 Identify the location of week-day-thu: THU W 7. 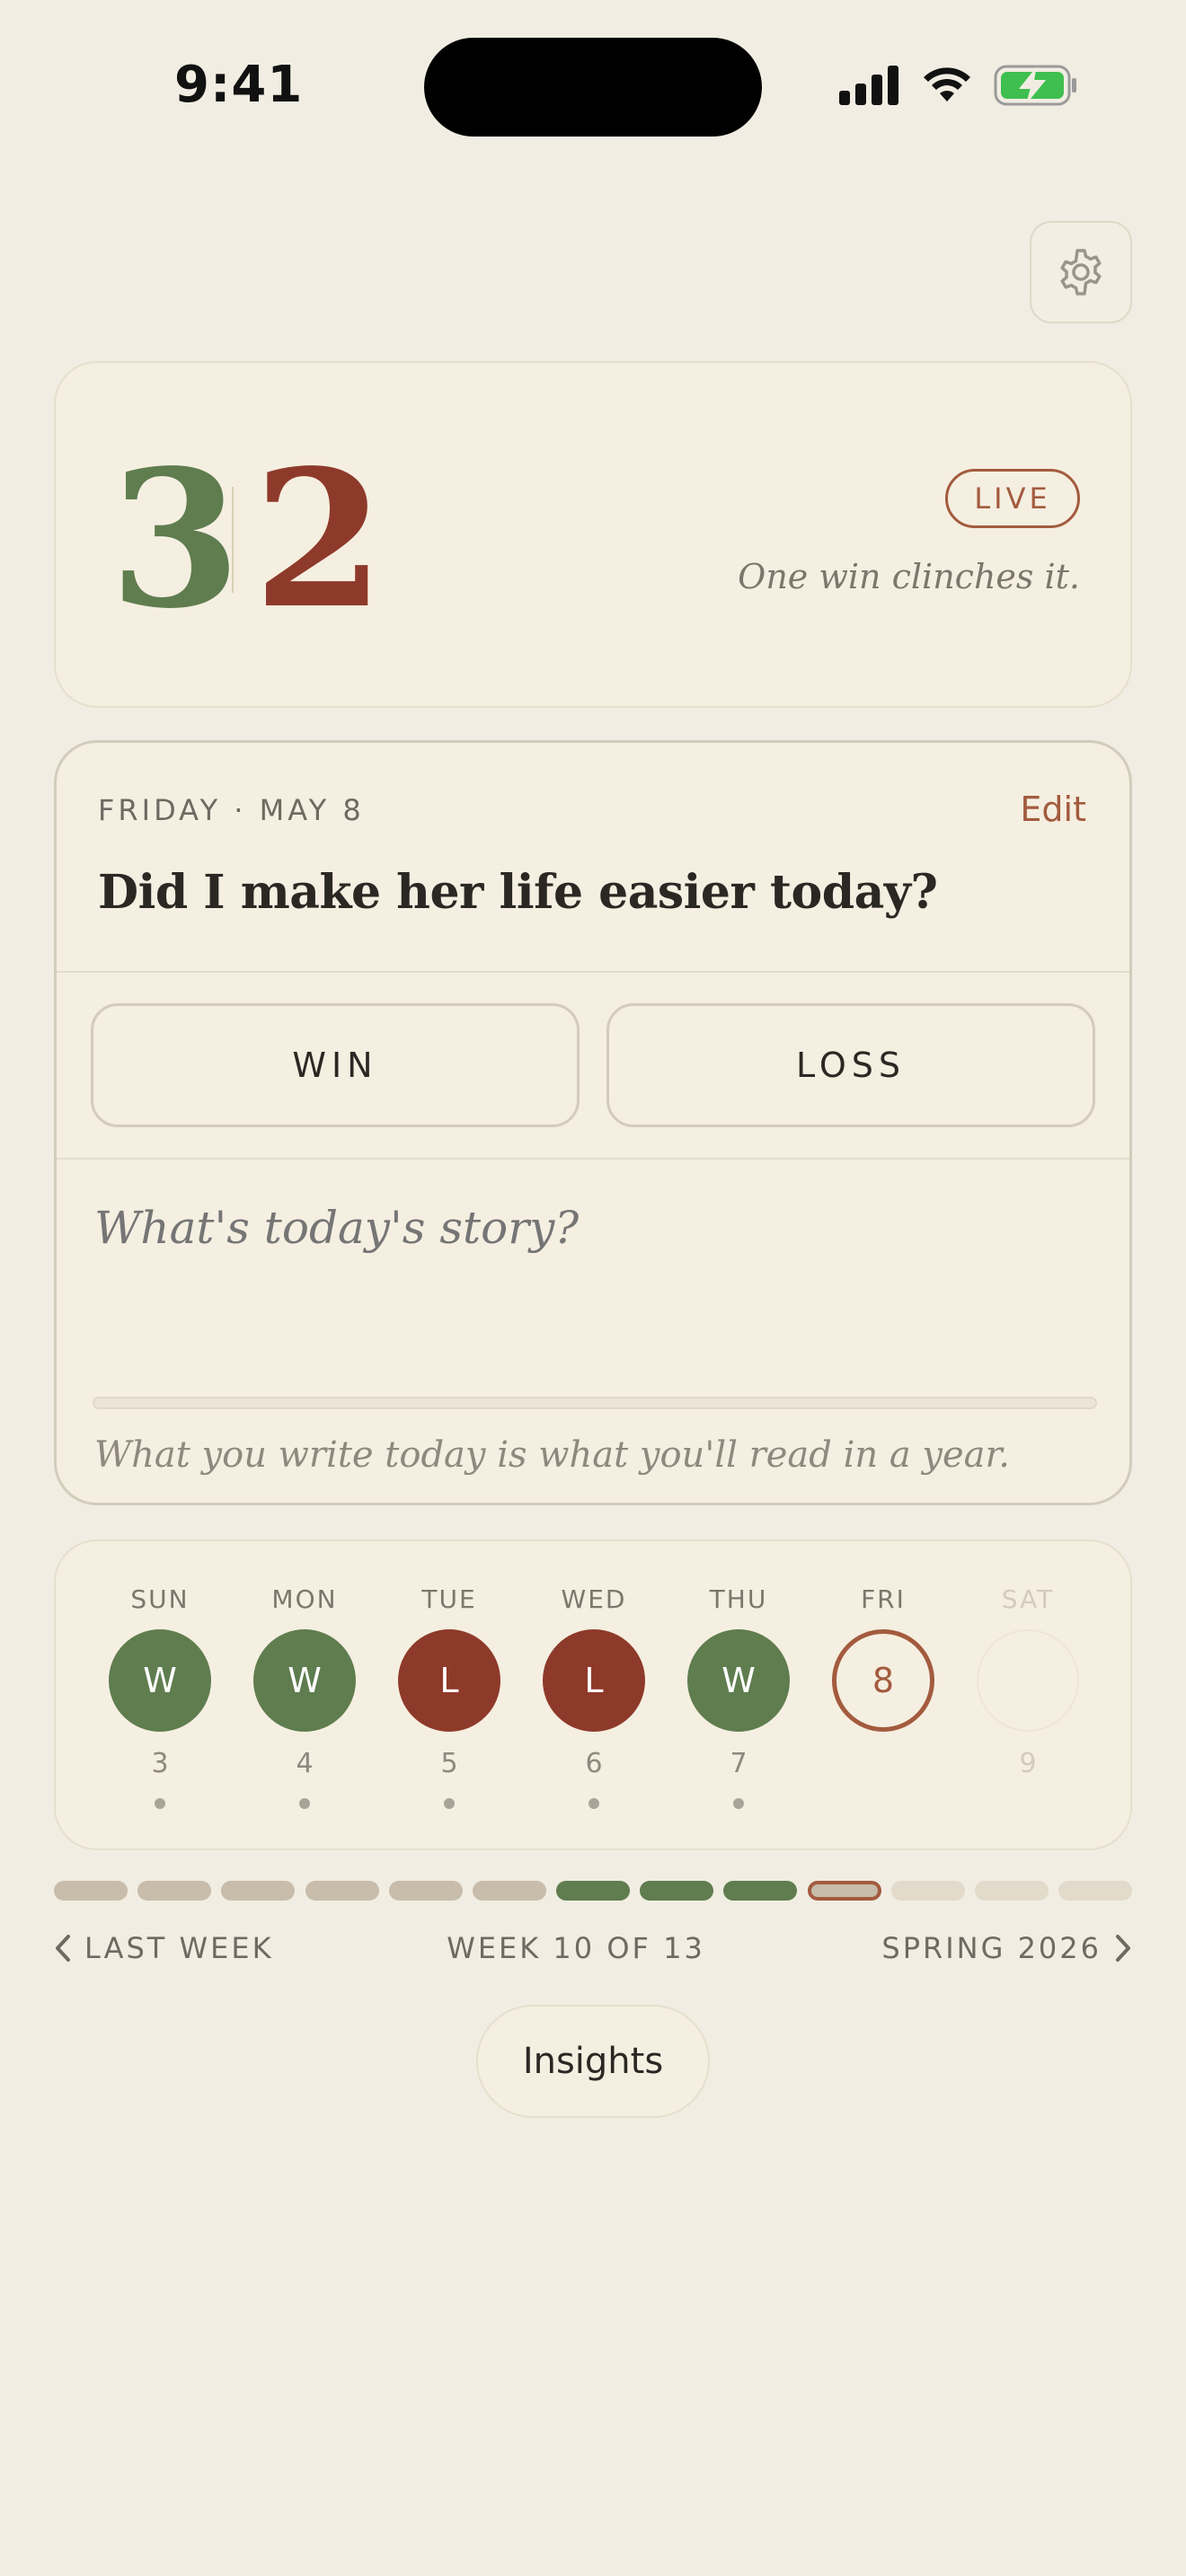
(738, 1696).